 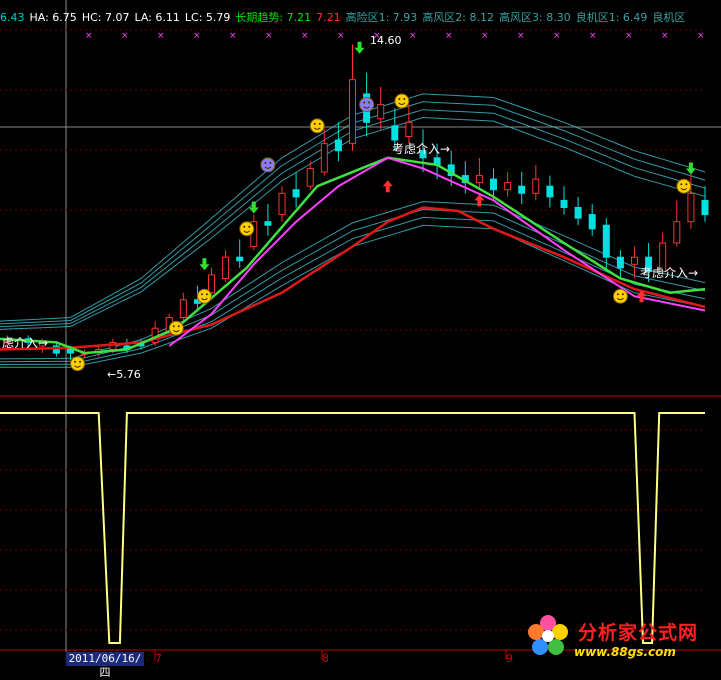 What do you see at coordinates (273, 17) in the screenshot?
I see `header-item: 长期趋势: 7.21` at bounding box center [273, 17].